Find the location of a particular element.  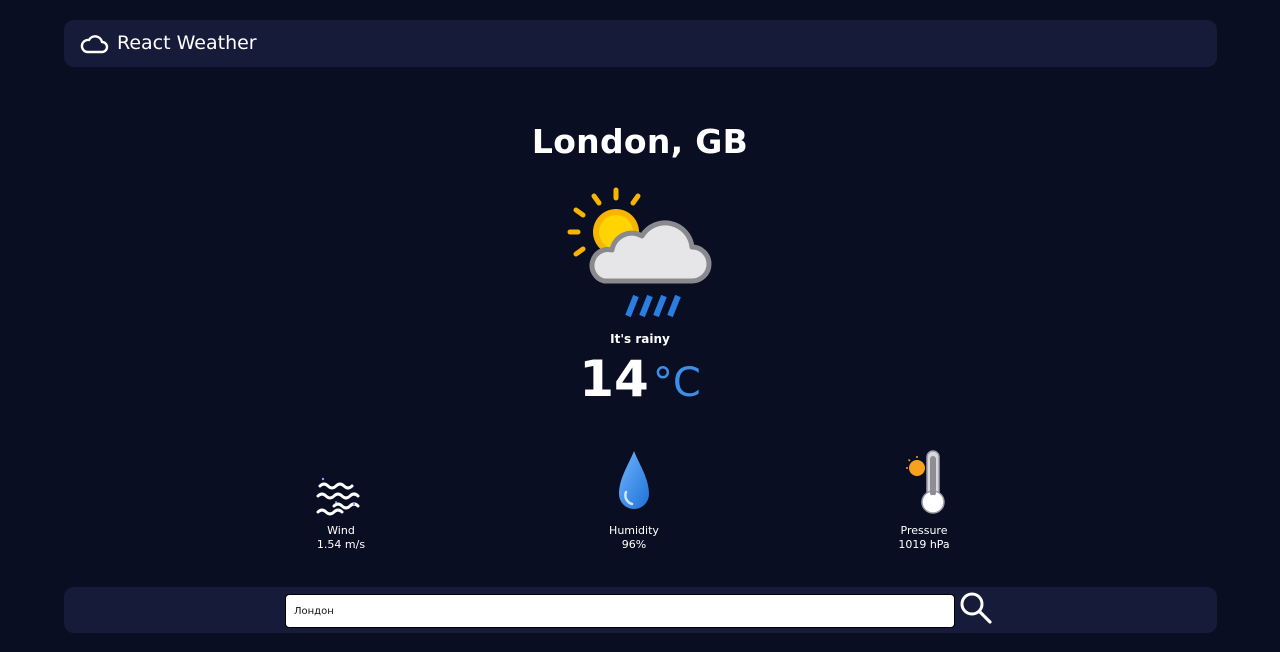

pressure-value: 1019 hPa is located at coordinates (924, 544).